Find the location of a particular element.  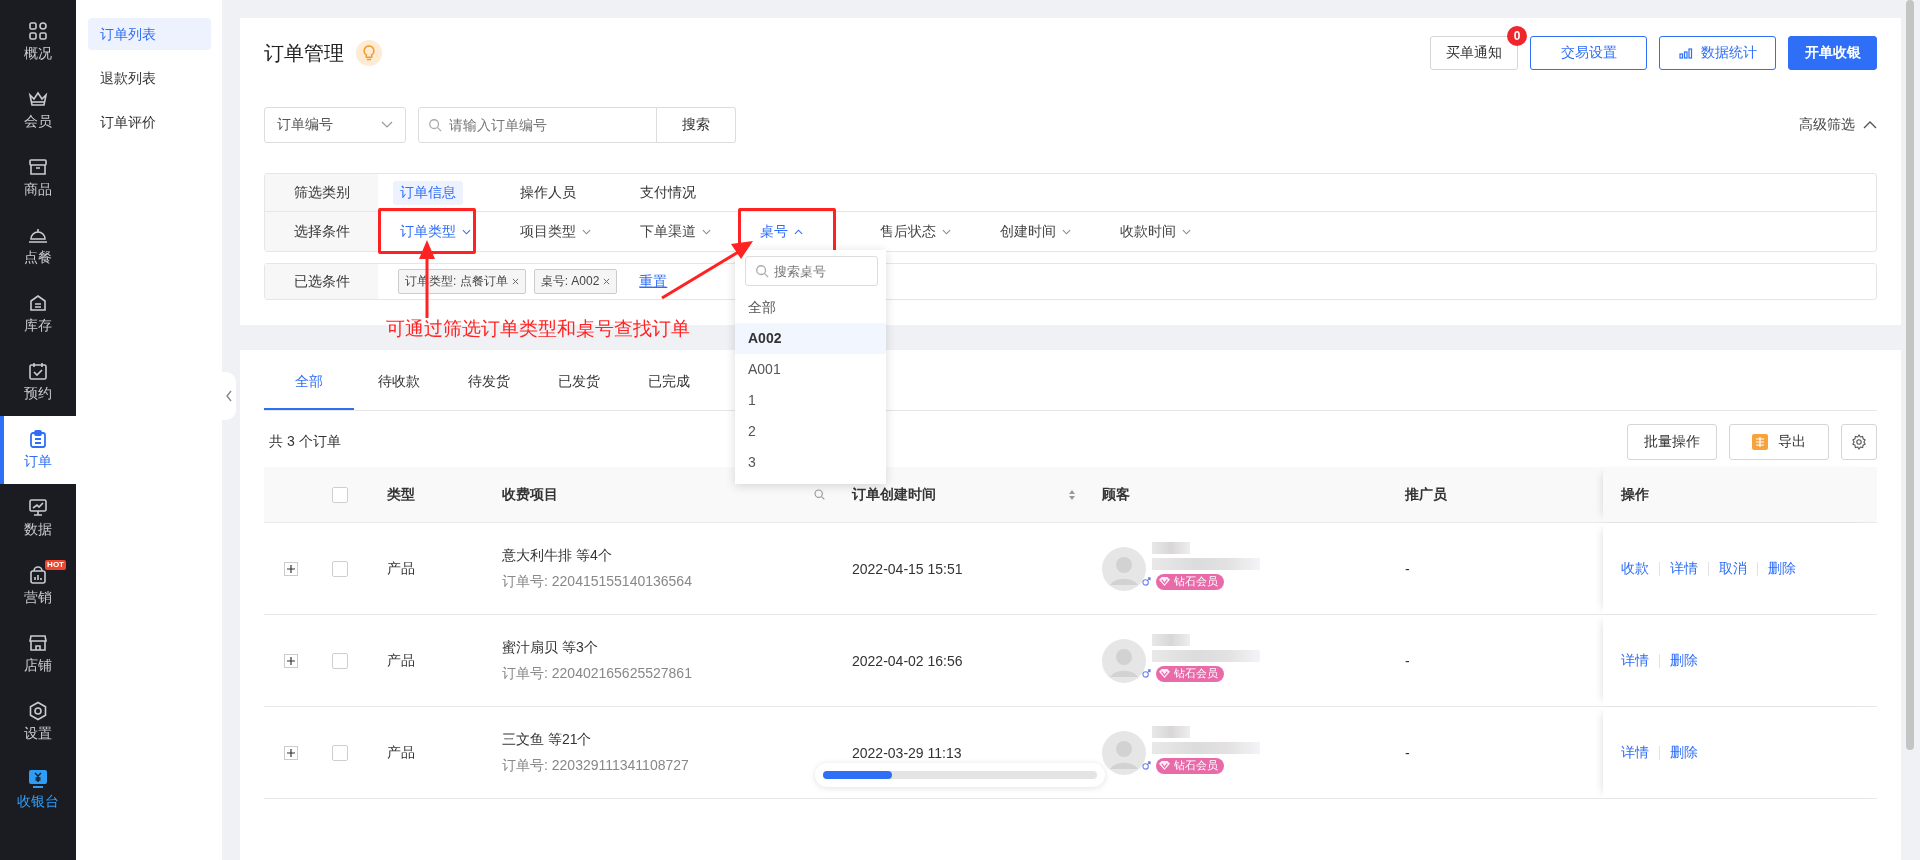

category-tab: 支付情况 is located at coordinates (668, 192).